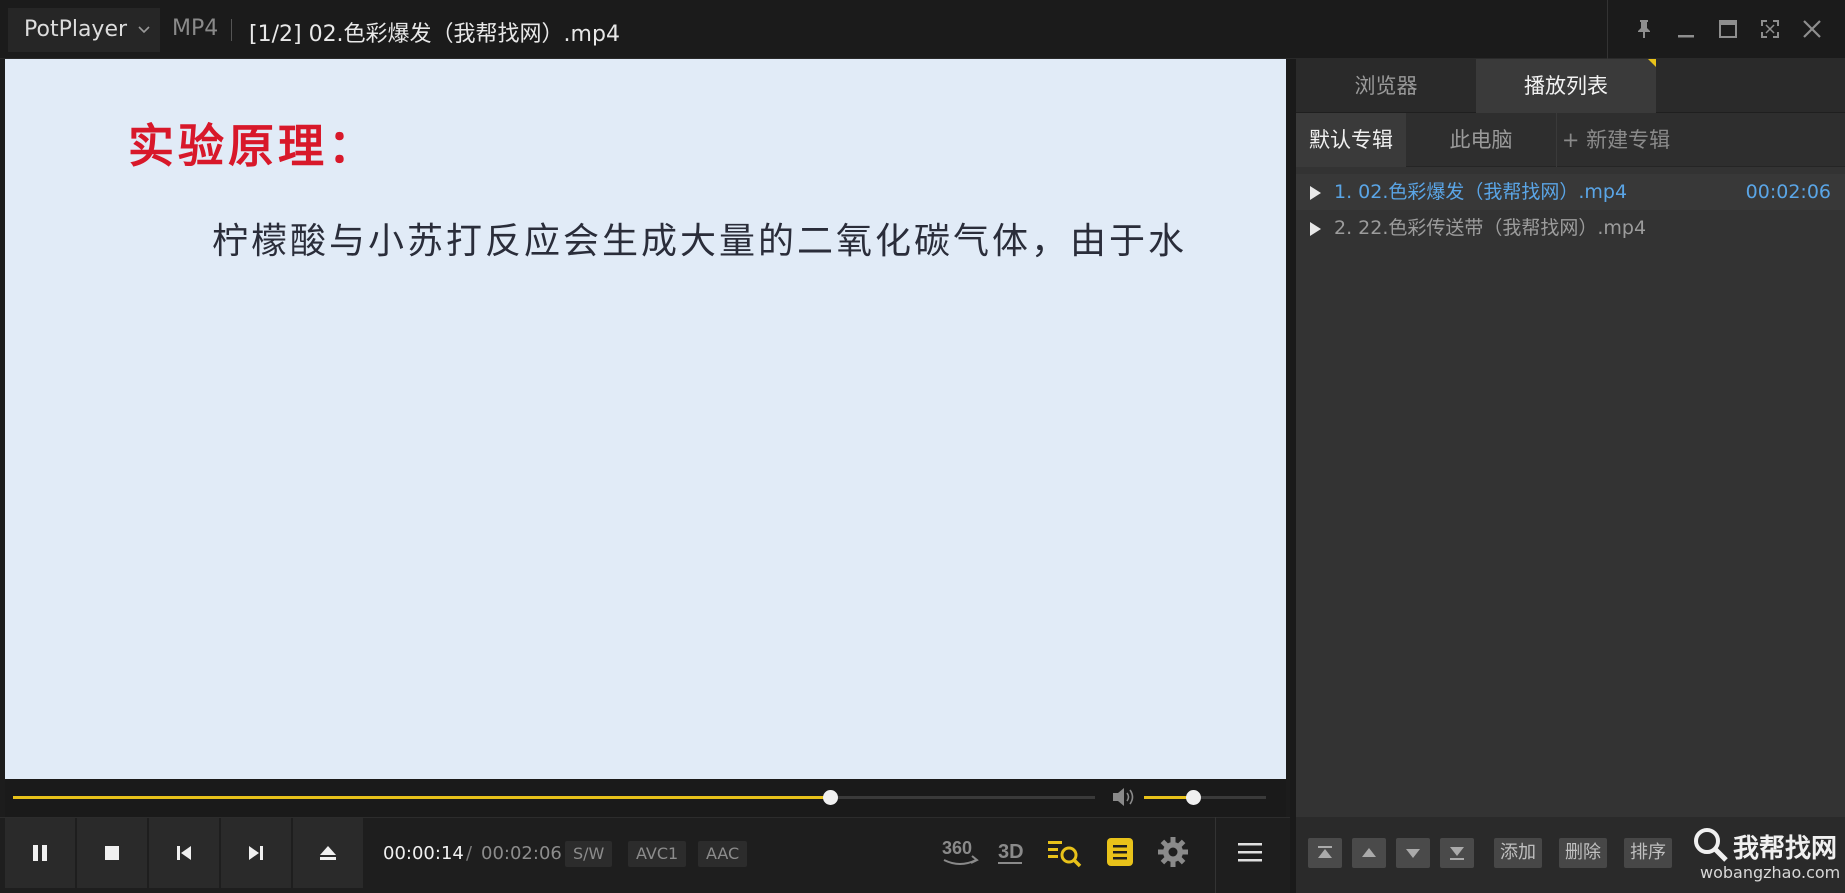 The height and width of the screenshot is (893, 1845). I want to click on fullscreen-icon, so click(1770, 29).